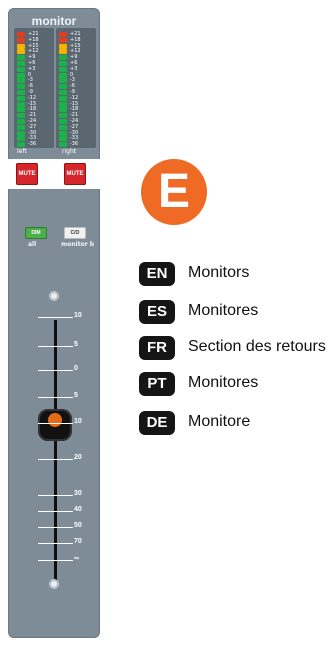 This screenshot has width=329, height=646. Describe the element at coordinates (219, 272) in the screenshot. I see `language-label: Monitors` at that location.